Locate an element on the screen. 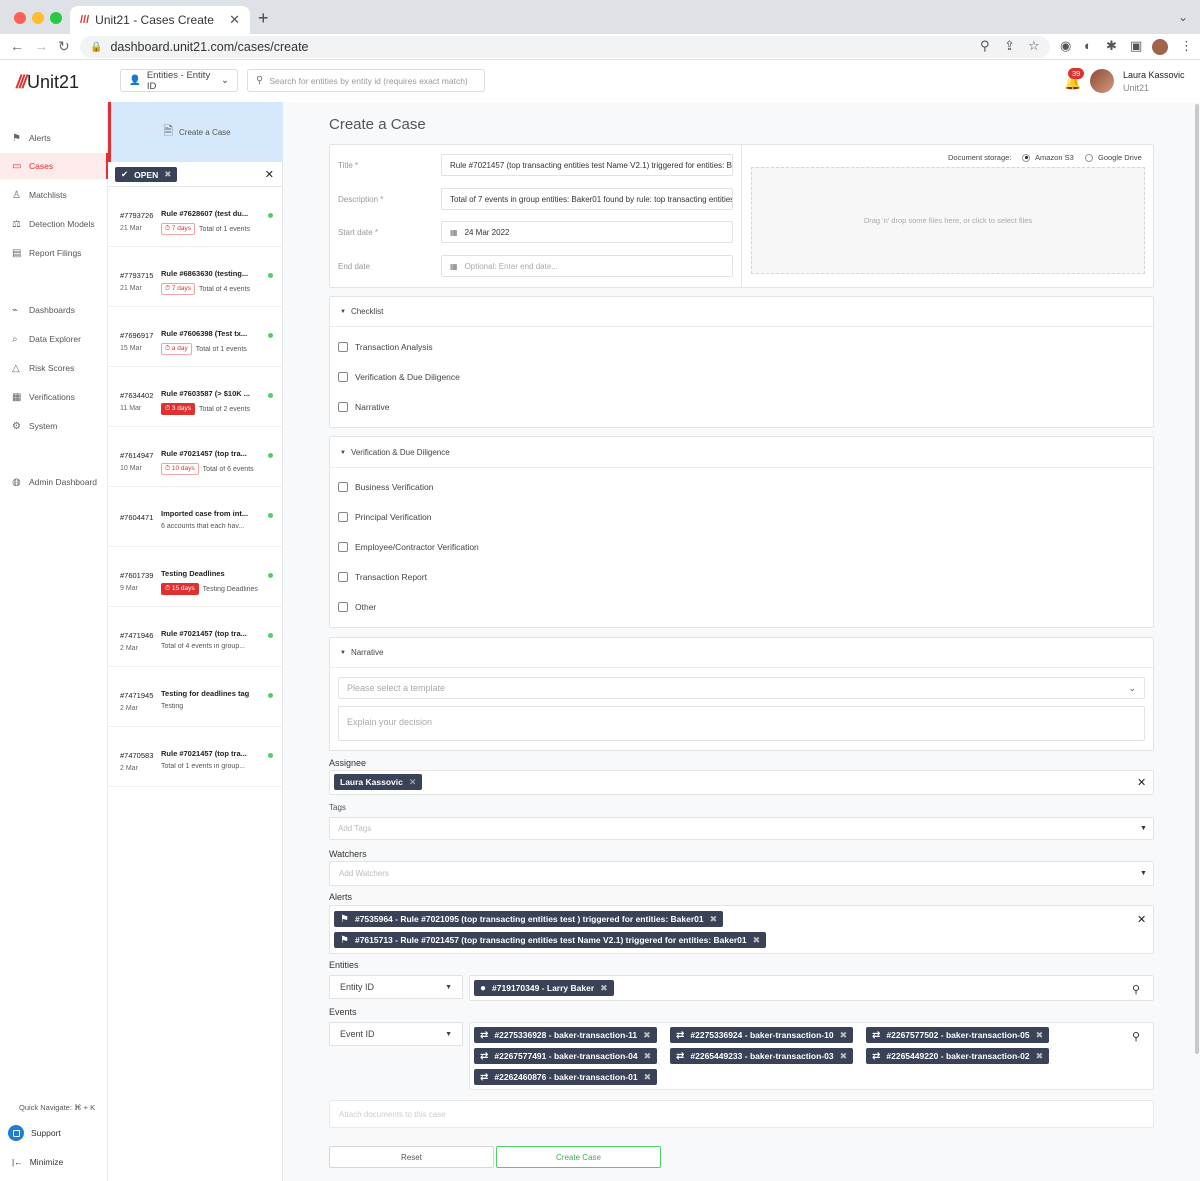 Image resolution: width=1200 pixels, height=1181 pixels. sidebar-item-data-explorer: ⌕ Data Explorer is located at coordinates (54, 339).